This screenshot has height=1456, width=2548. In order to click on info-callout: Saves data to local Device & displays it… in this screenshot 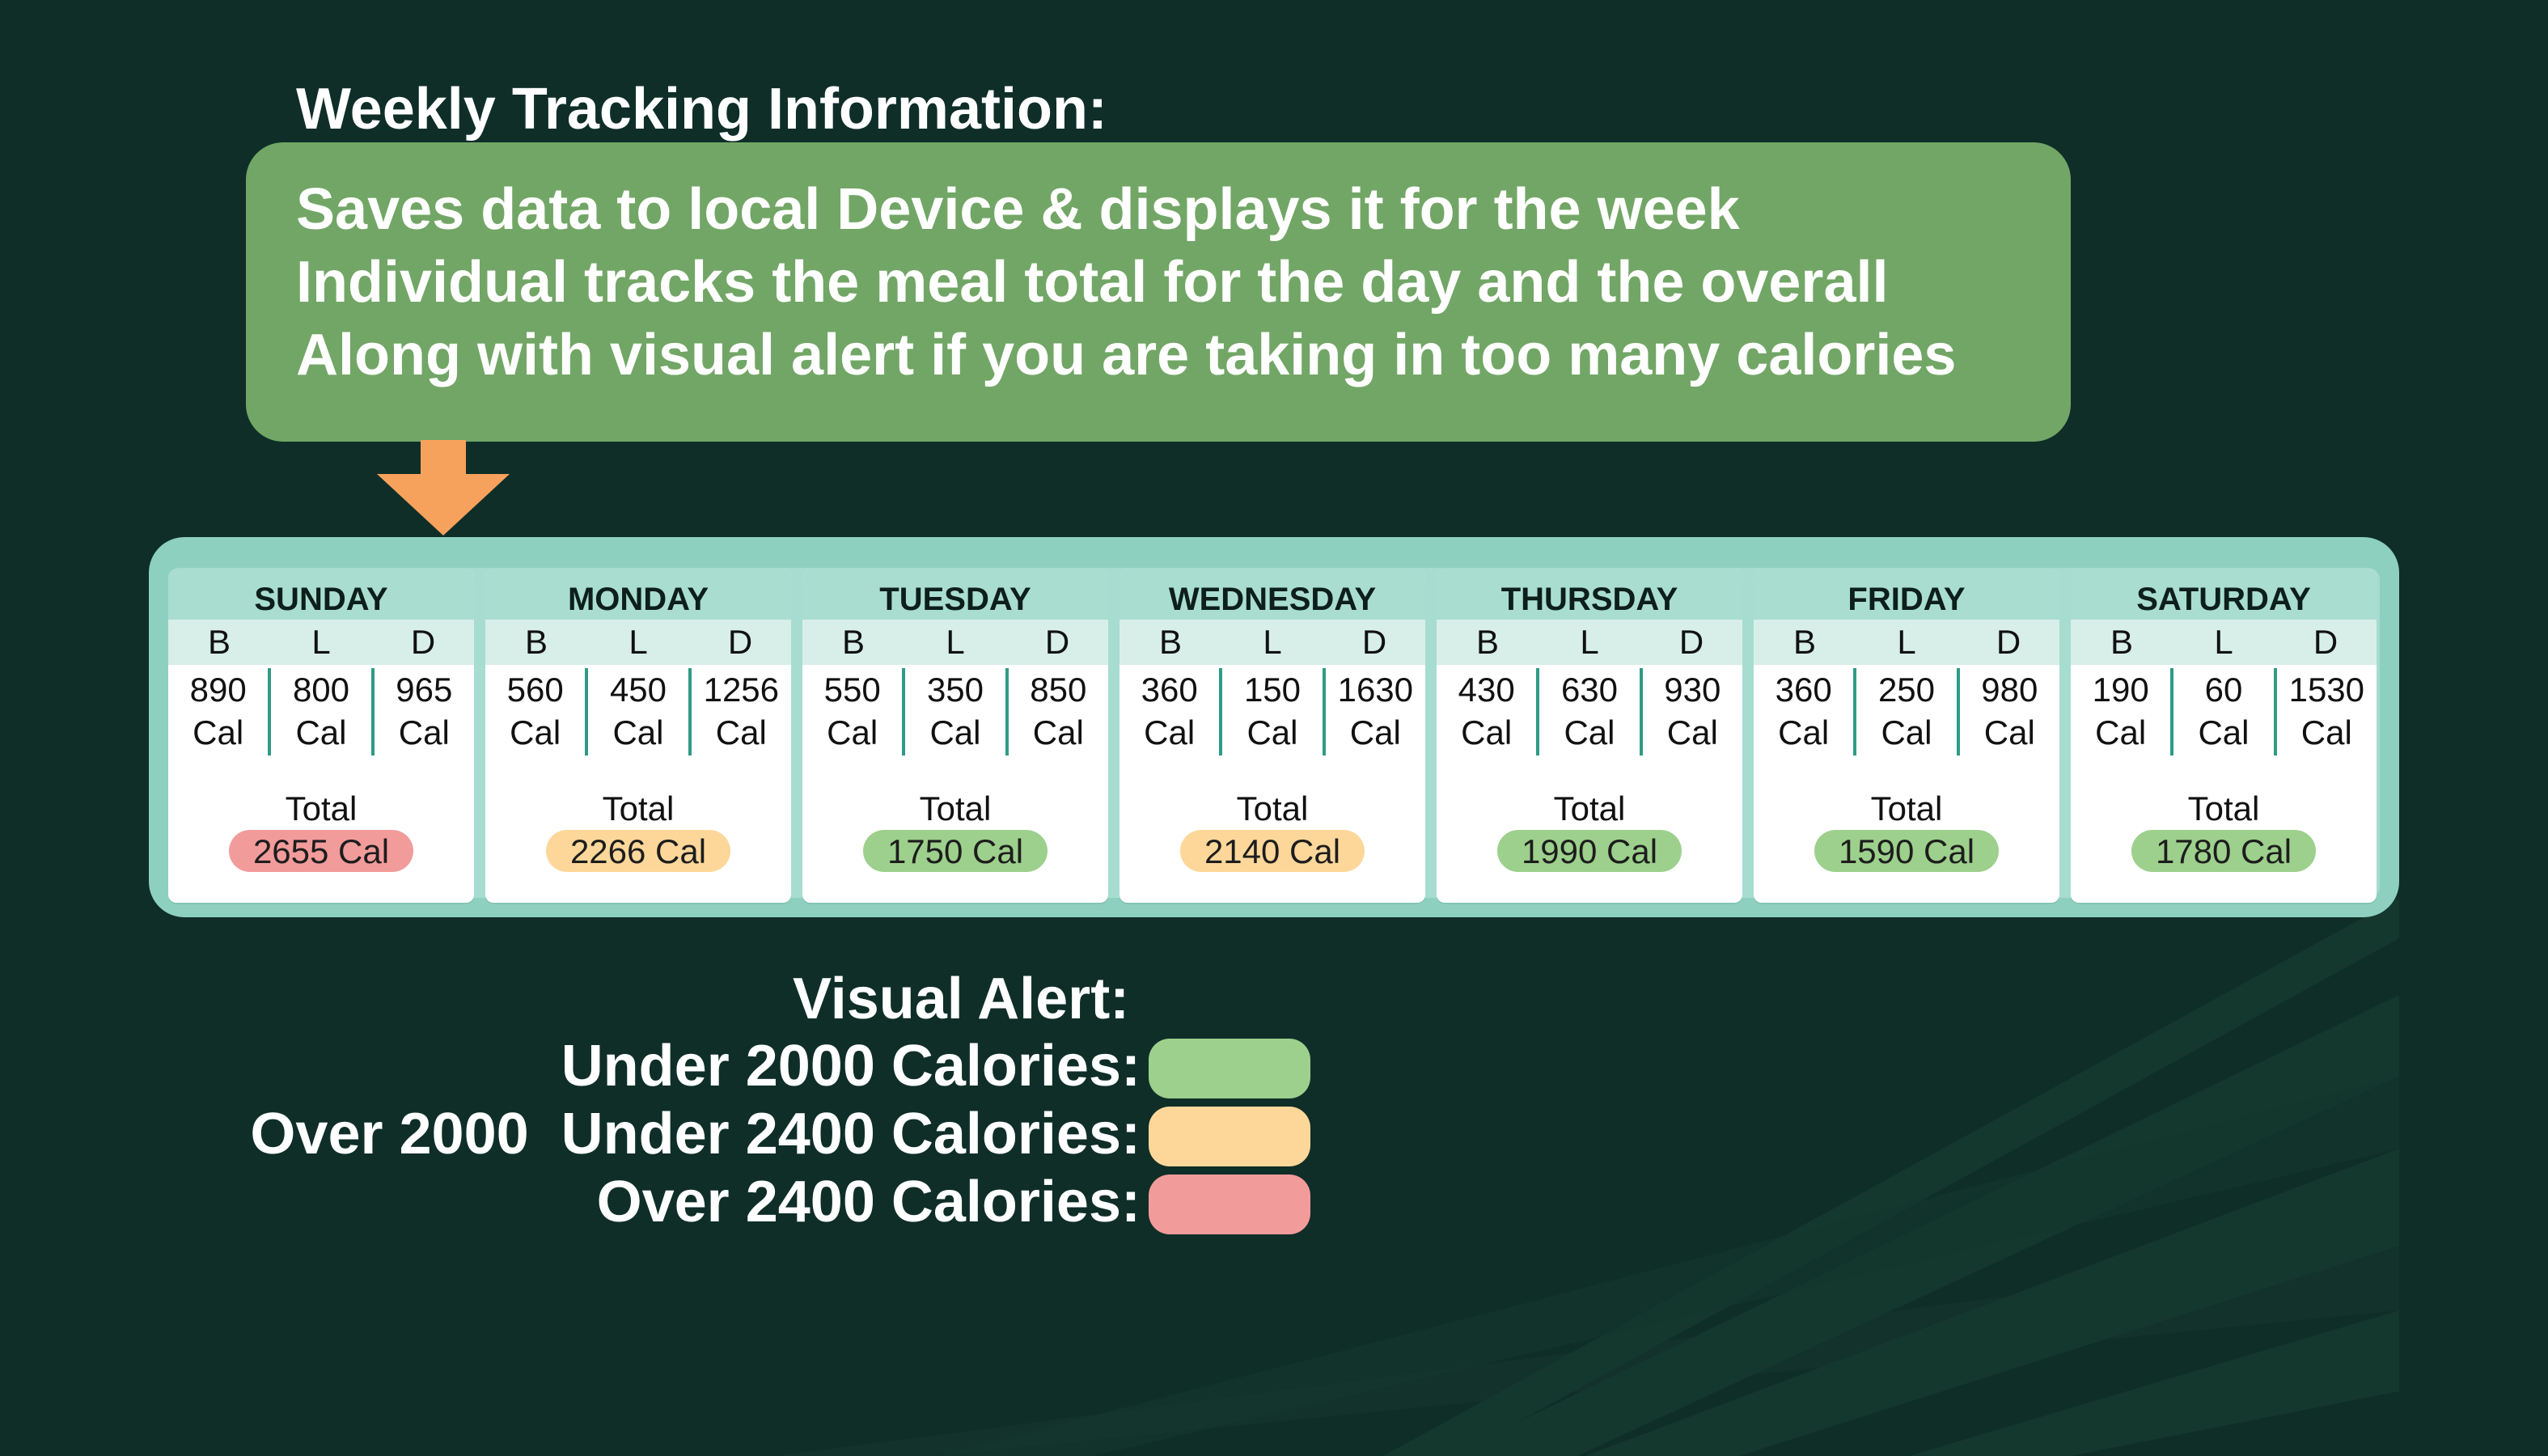, I will do `click(1158, 292)`.